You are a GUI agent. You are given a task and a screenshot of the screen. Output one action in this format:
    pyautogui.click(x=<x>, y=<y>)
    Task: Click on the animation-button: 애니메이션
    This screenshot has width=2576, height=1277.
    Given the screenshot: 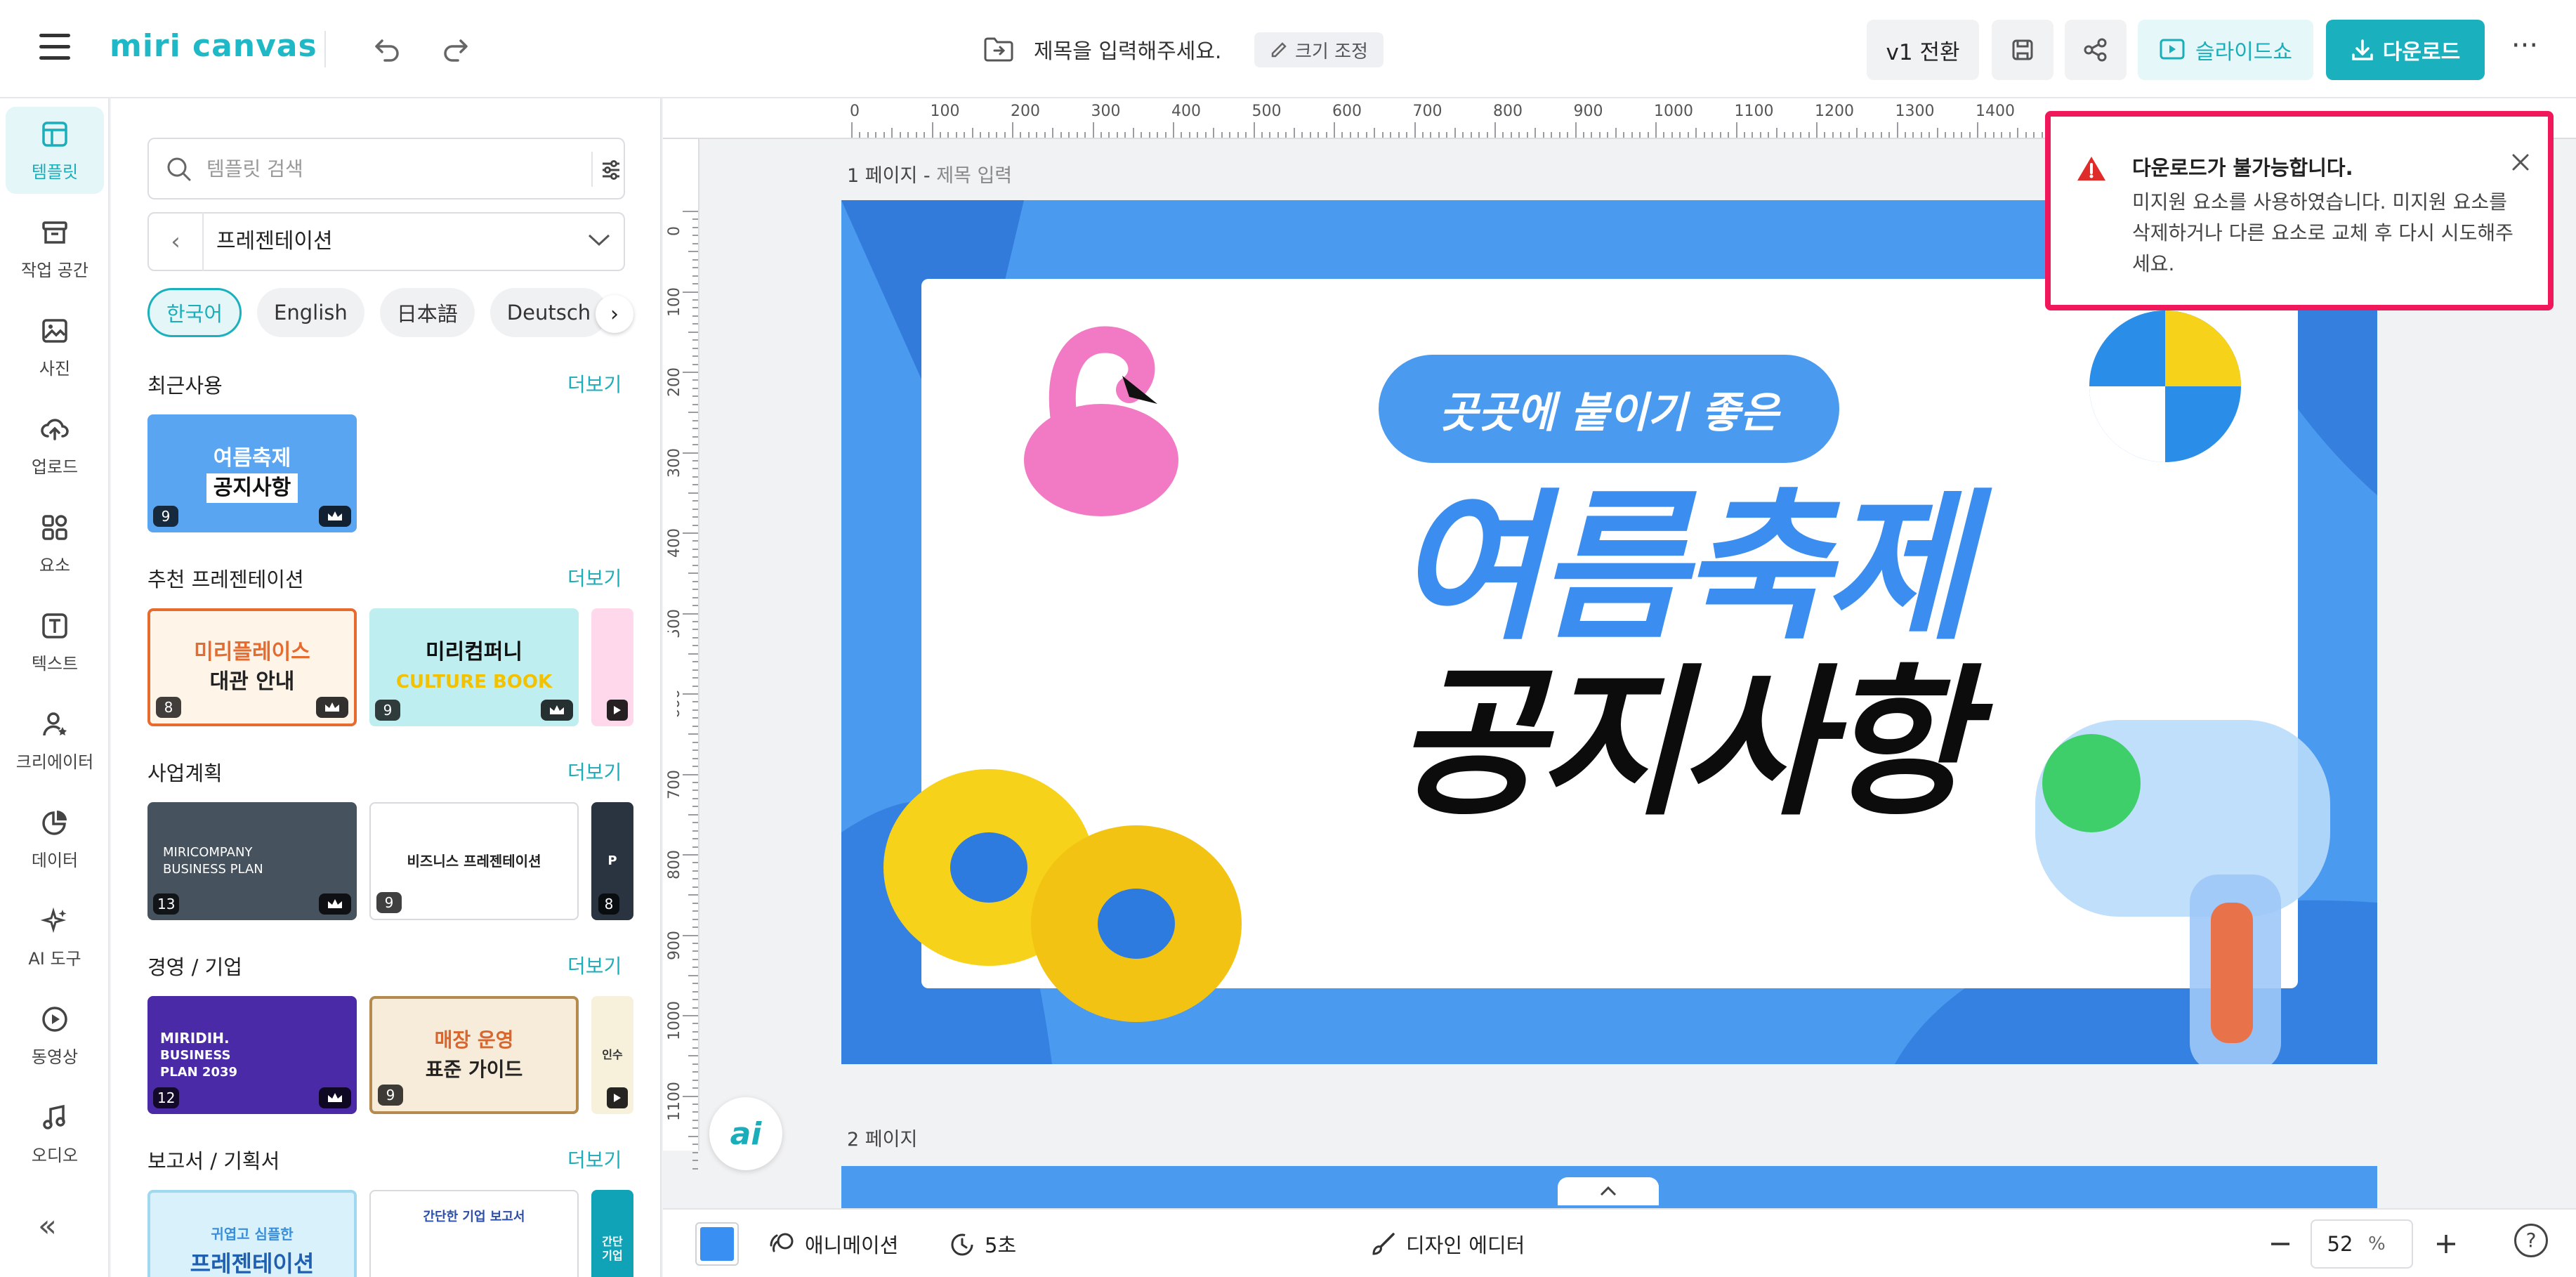 What is the action you would take?
    pyautogui.click(x=833, y=1244)
    